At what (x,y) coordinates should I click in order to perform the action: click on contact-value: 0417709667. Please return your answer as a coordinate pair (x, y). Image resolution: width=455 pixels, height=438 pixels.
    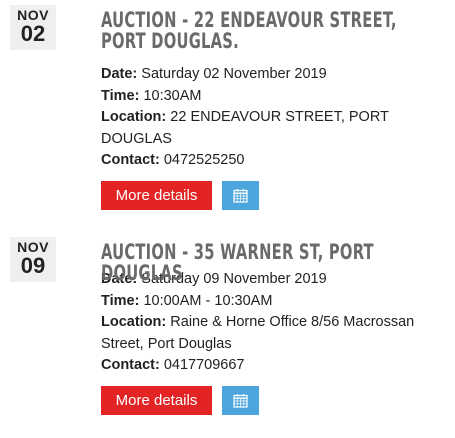
    Looking at the image, I should click on (204, 365).